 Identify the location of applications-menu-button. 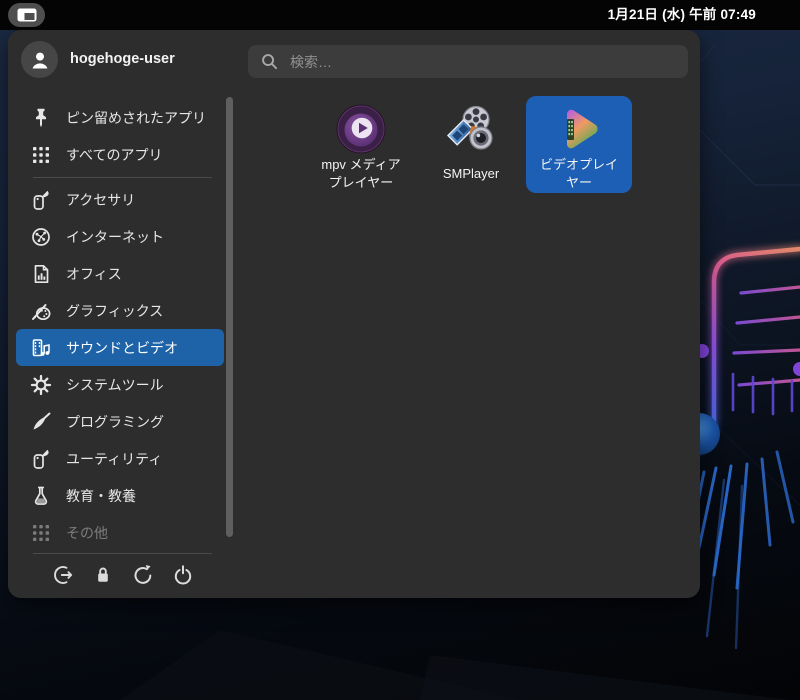
(26, 15).